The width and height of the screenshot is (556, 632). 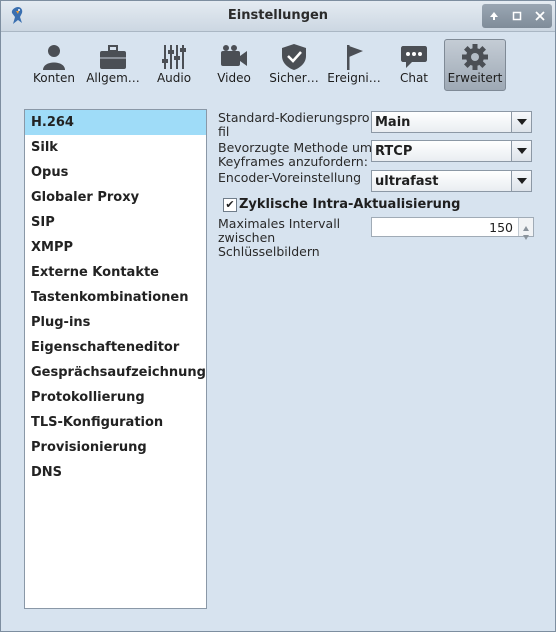 I want to click on list-item-sip: SIP, so click(x=115, y=222).